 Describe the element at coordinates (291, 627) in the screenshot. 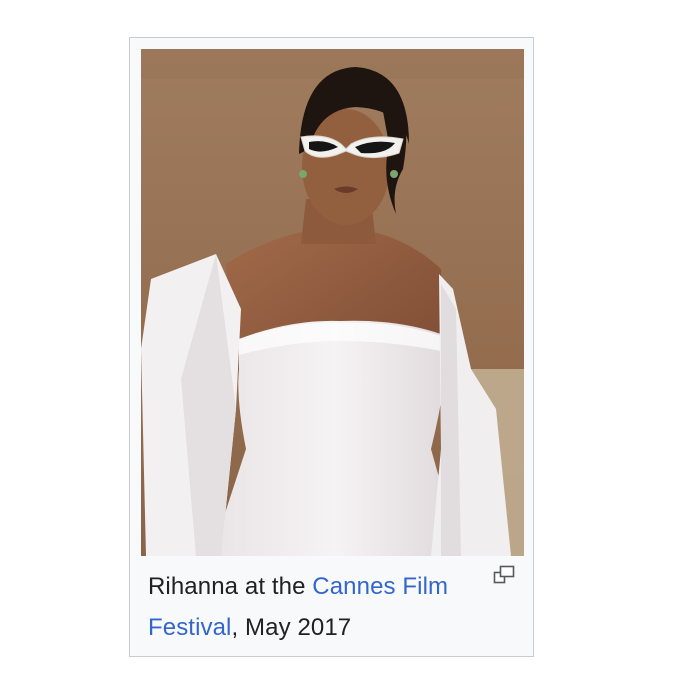

I see `caption-text-suffix: , May 2017` at that location.